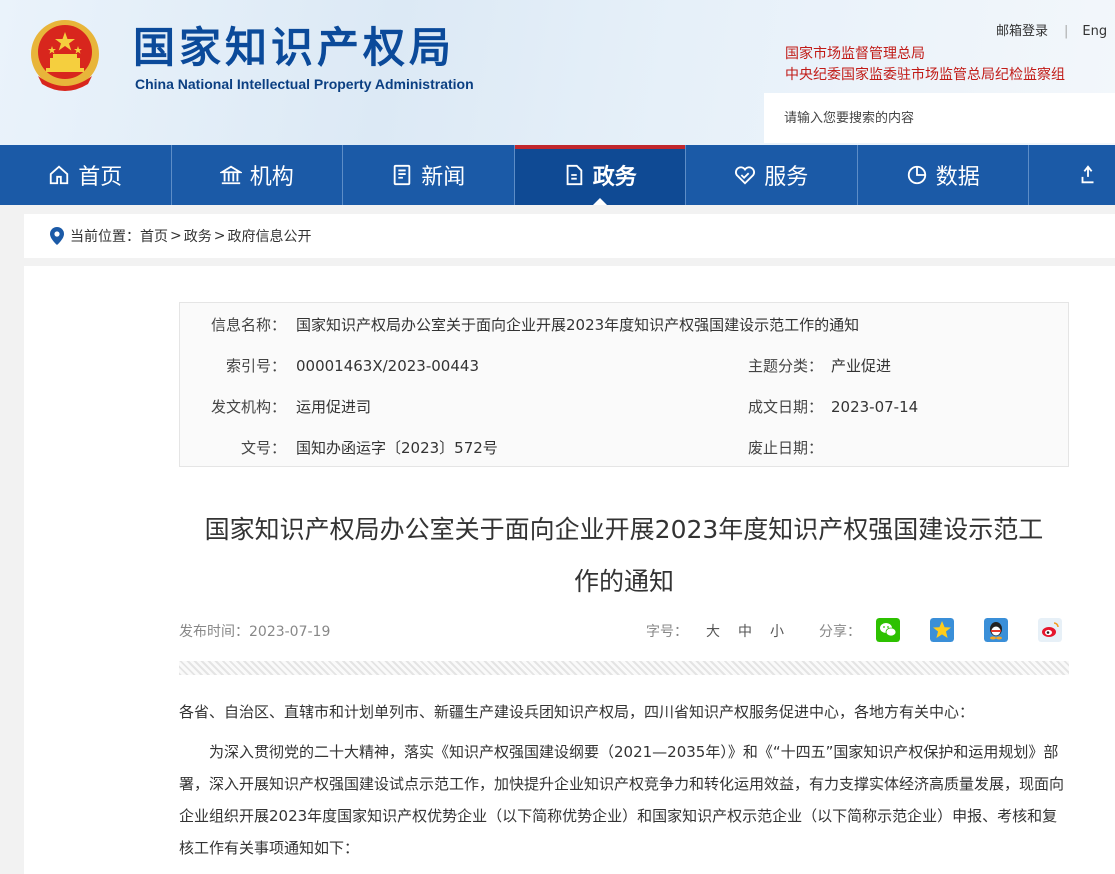 This screenshot has width=1115, height=874. Describe the element at coordinates (996, 630) in the screenshot. I see `qq-icon` at that location.